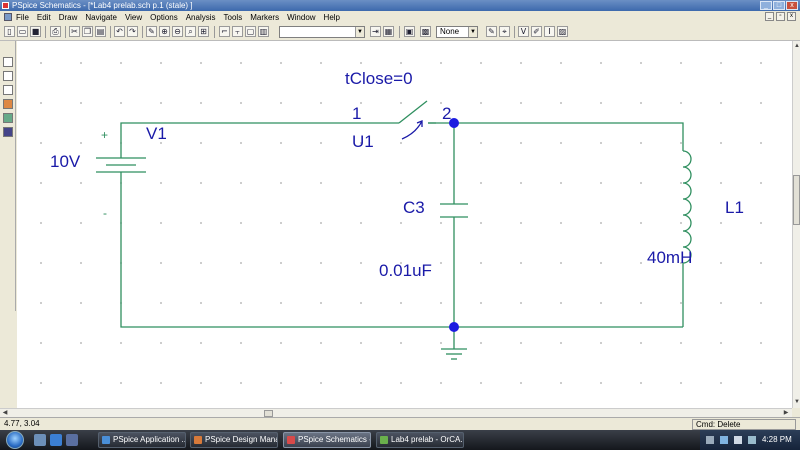 This screenshot has width=800, height=450. Describe the element at coordinates (669, 257) in the screenshot. I see `ind-value-label: 40mH` at that location.